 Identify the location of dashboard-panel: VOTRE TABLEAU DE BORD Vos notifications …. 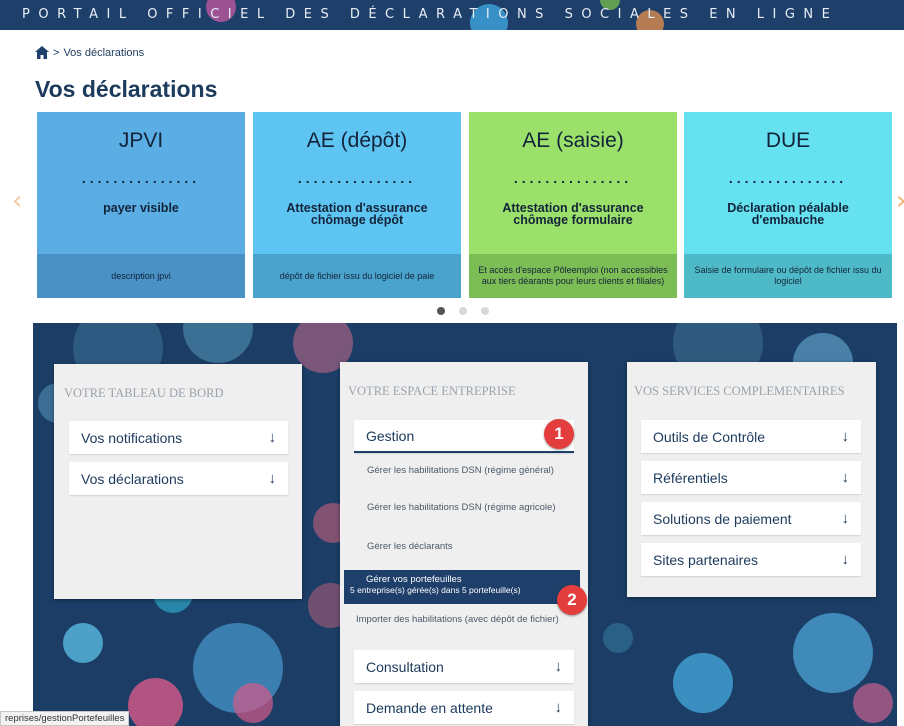
(178, 481).